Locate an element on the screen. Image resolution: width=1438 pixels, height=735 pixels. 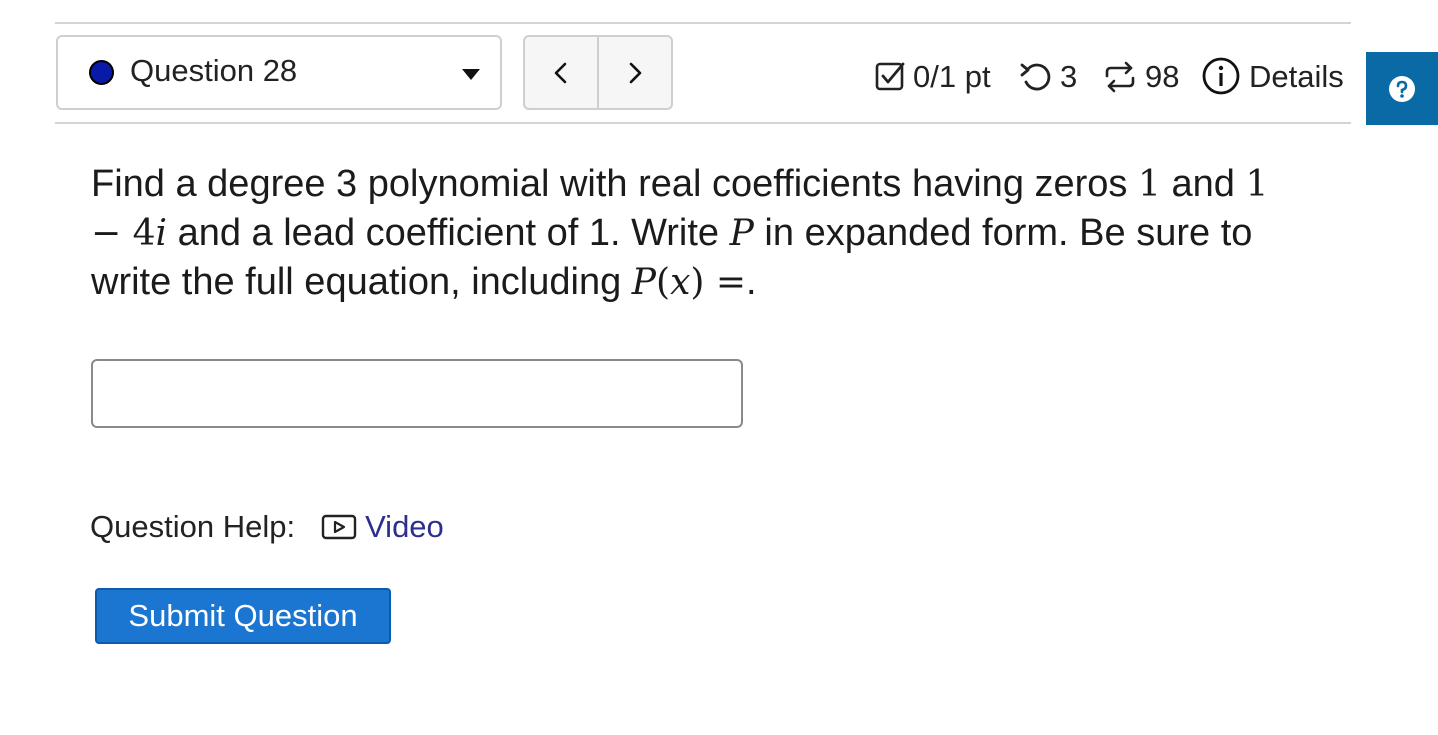
tries-indicator: 3 is located at coordinates (1047, 77).